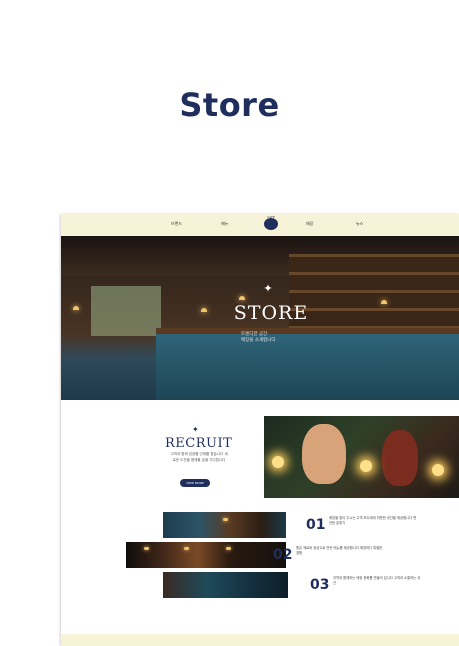 The height and width of the screenshot is (646, 459). Describe the element at coordinates (283, 555) in the screenshot. I see `step-number: 02` at that location.